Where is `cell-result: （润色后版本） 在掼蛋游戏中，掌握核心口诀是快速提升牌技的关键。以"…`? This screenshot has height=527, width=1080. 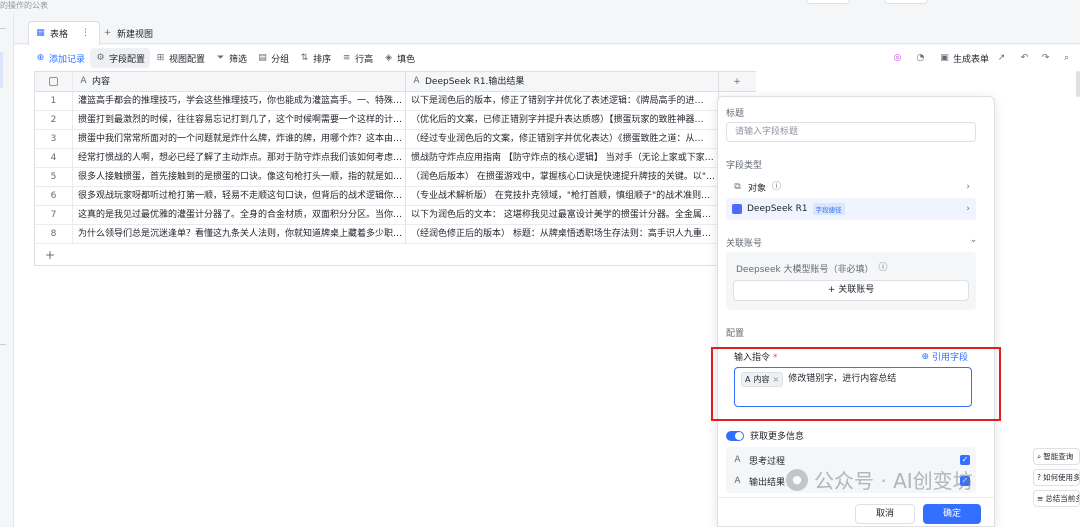 cell-result: （润色后版本） 在掼蛋游戏中，掌握核心口诀是快速提升牌技的关键。以"… is located at coordinates (562, 177).